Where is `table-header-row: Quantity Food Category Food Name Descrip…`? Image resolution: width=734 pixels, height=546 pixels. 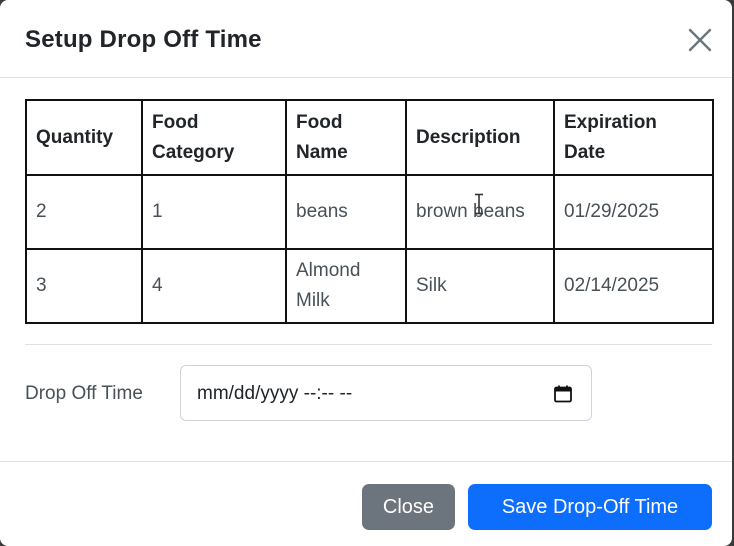
table-header-row: Quantity Food Category Food Name Descrip… is located at coordinates (369, 137).